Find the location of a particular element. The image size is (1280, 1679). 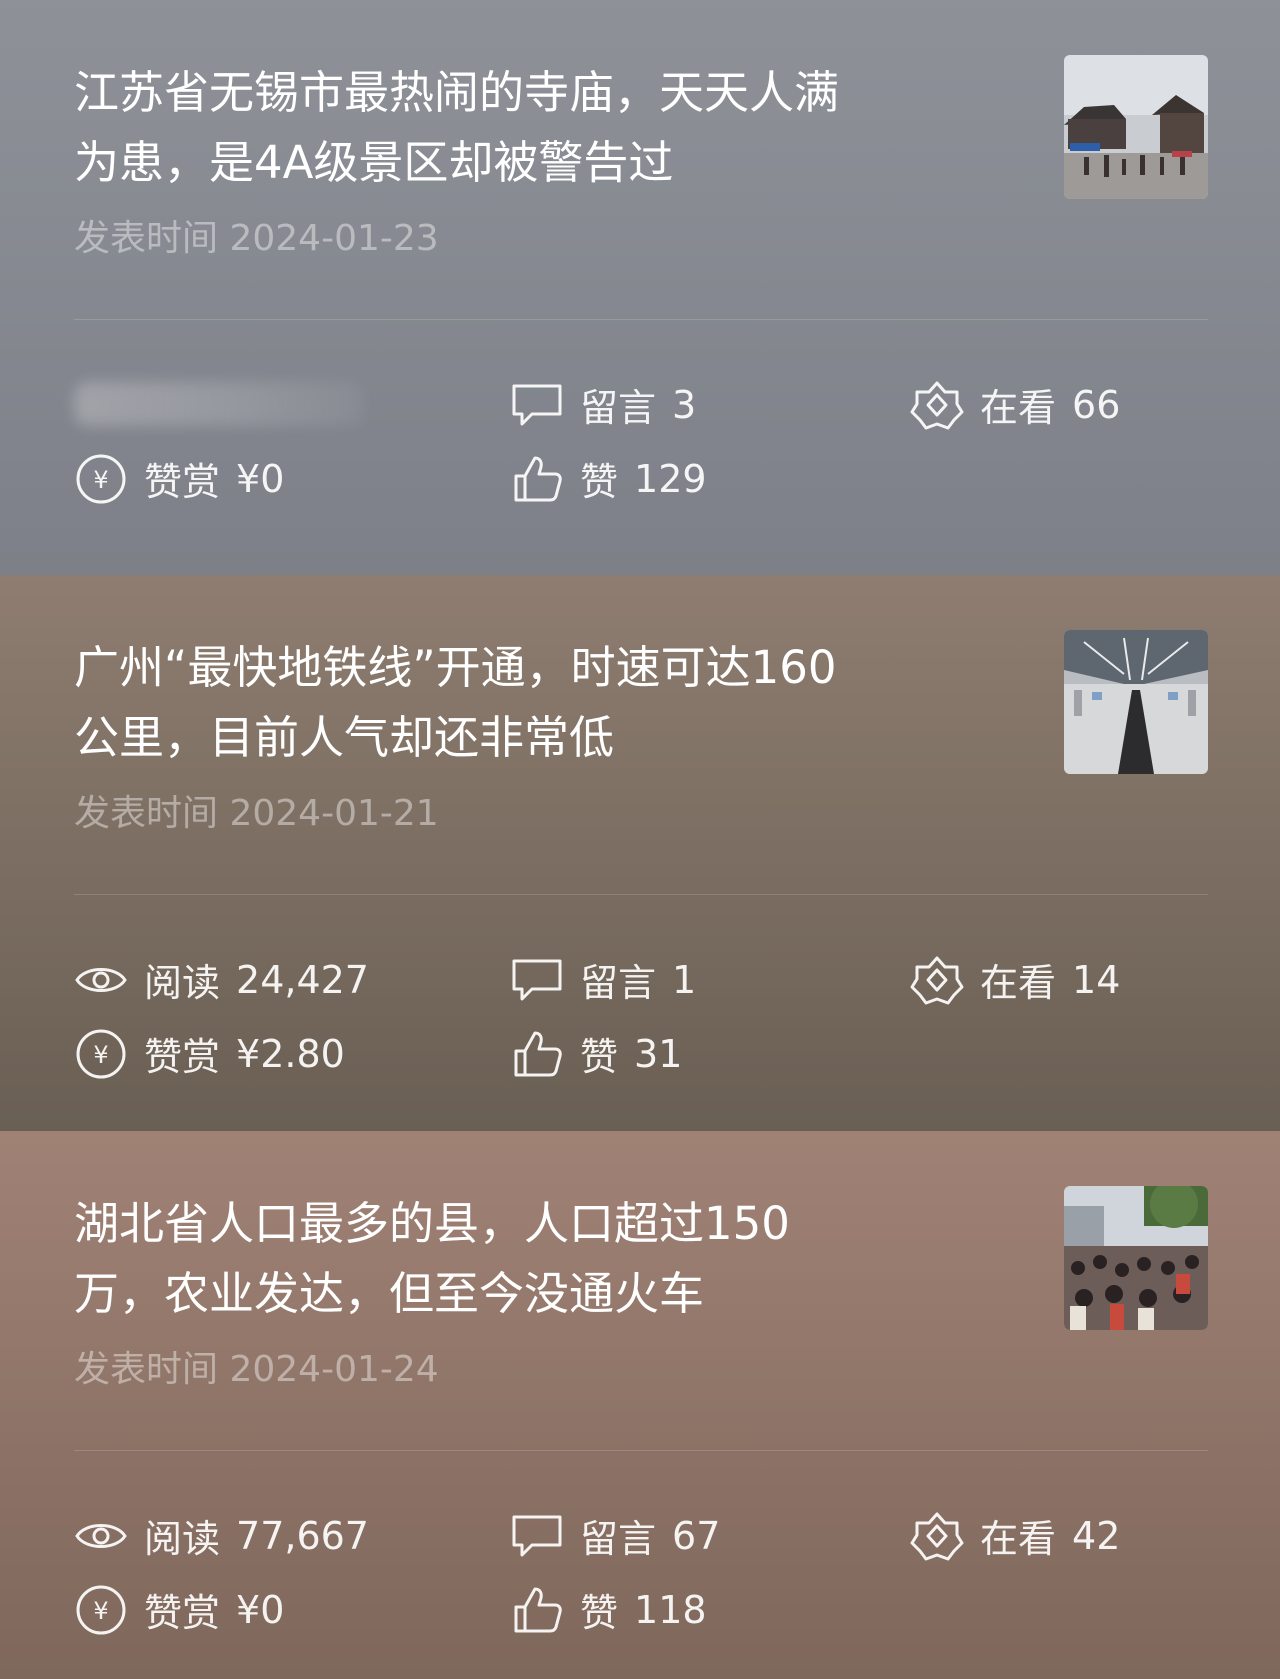

like-stat: 赞 118 is located at coordinates (608, 1609).